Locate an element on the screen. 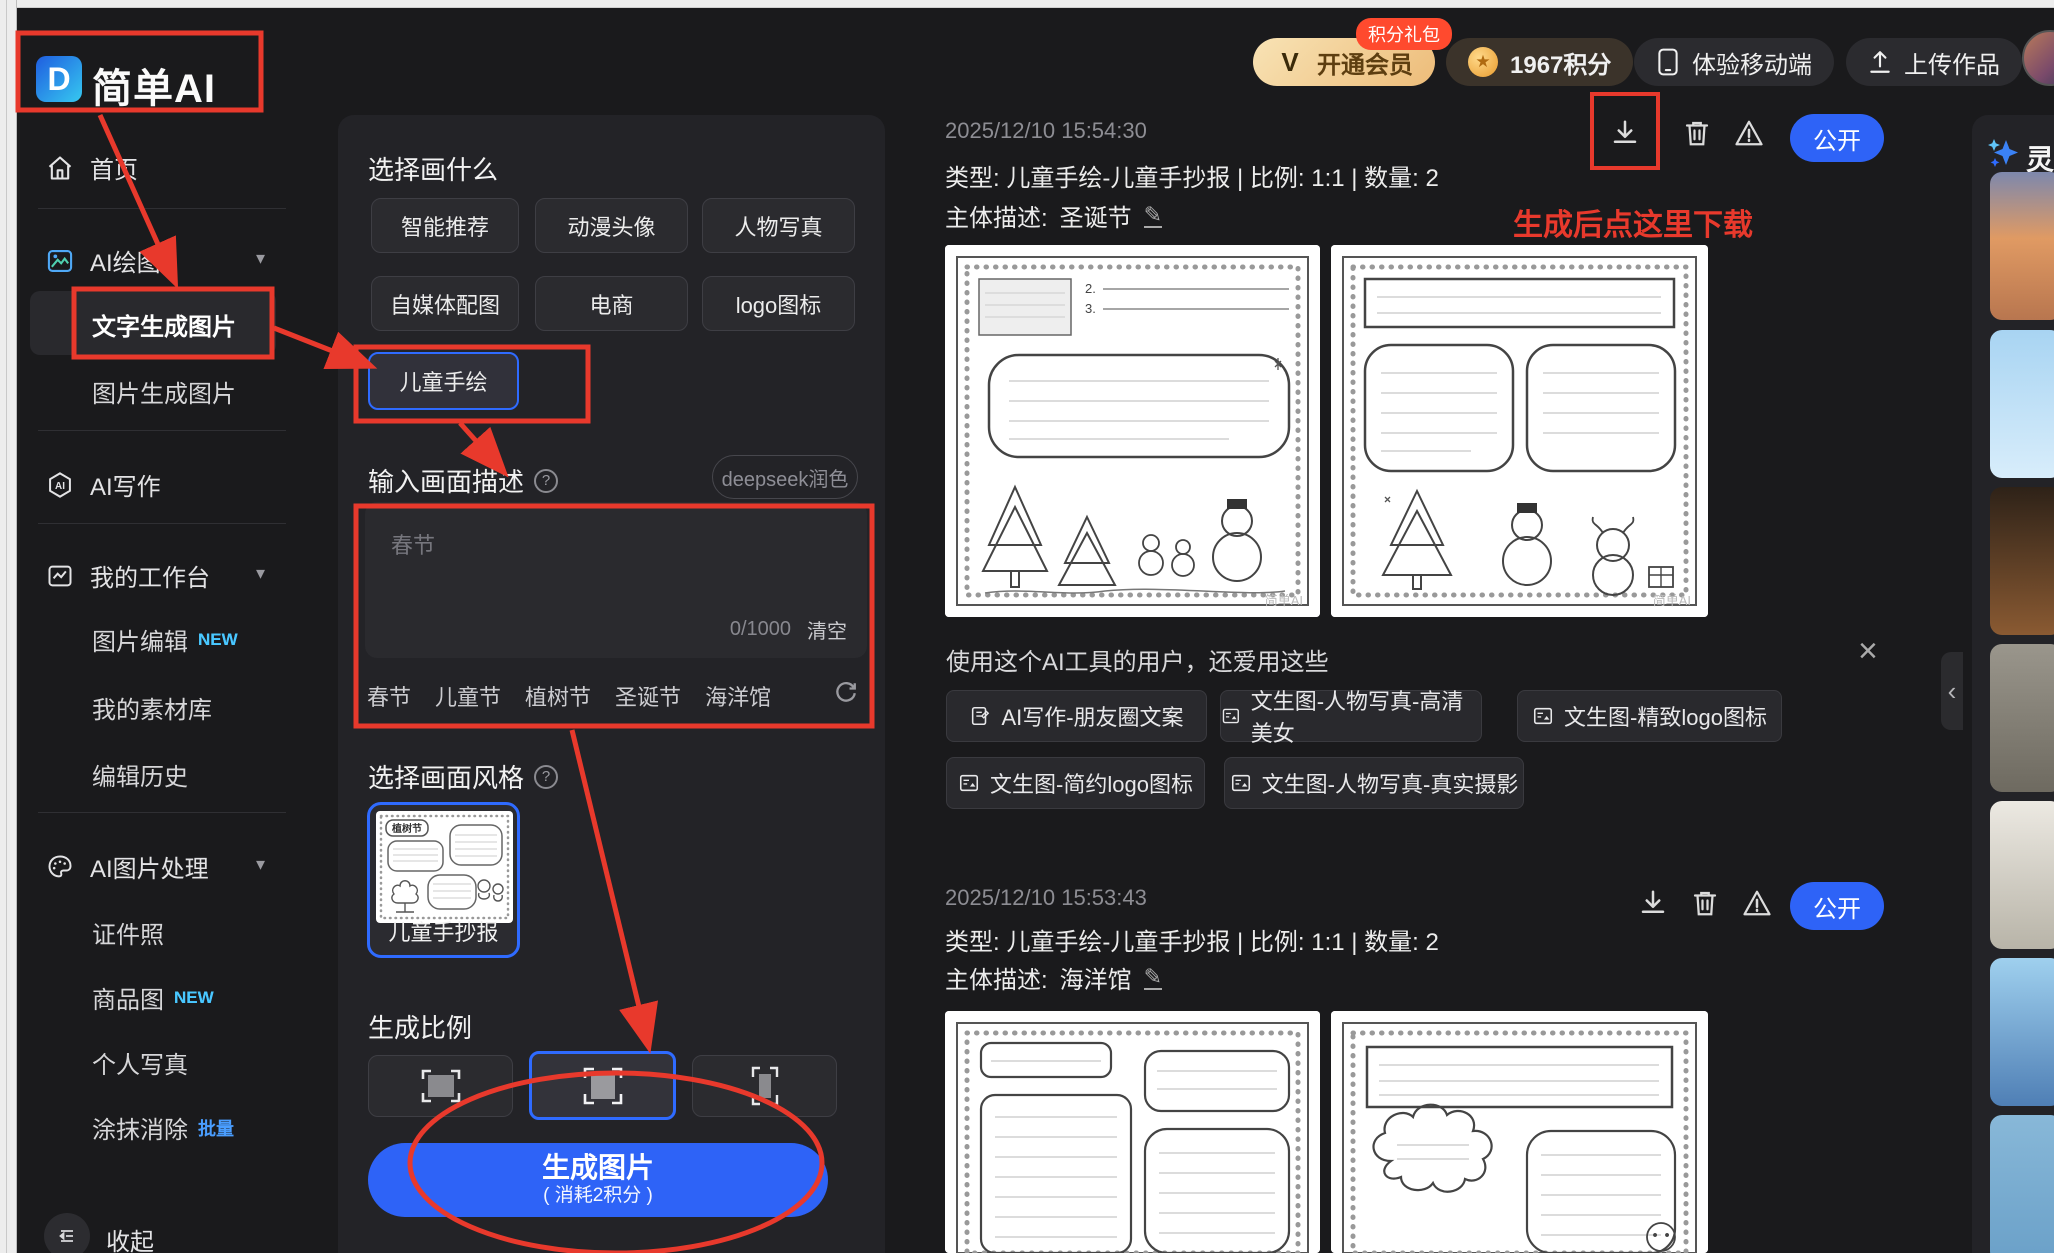 Image resolution: width=2054 pixels, height=1253 pixels. style-card-label: 儿童手抄报 is located at coordinates (443, 932).